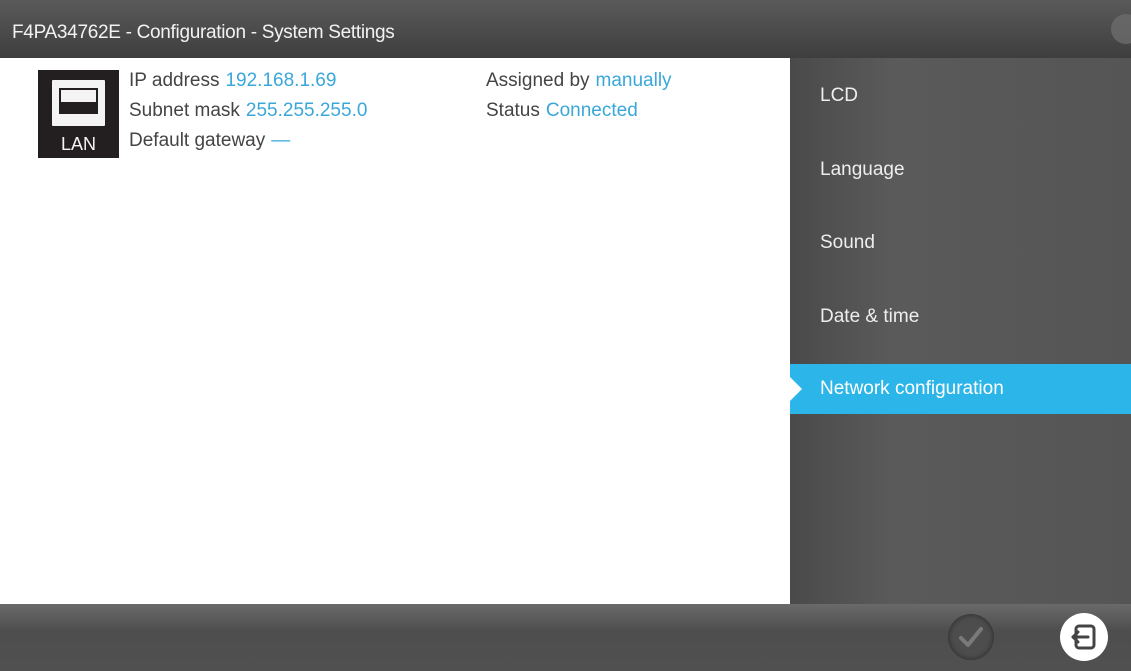 The image size is (1131, 671). I want to click on corner-decoration, so click(1121, 29).